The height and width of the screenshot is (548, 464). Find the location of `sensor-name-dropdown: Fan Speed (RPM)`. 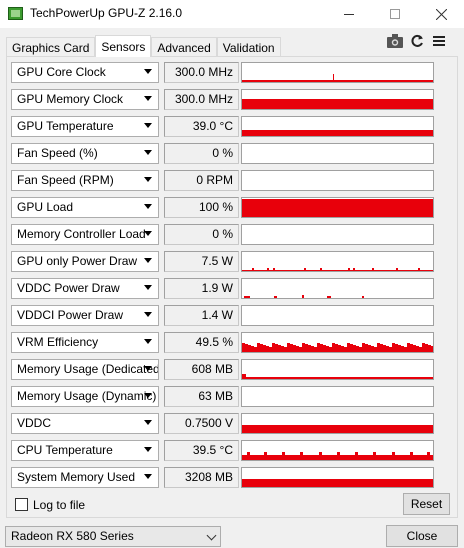

sensor-name-dropdown: Fan Speed (RPM) is located at coordinates (85, 180).